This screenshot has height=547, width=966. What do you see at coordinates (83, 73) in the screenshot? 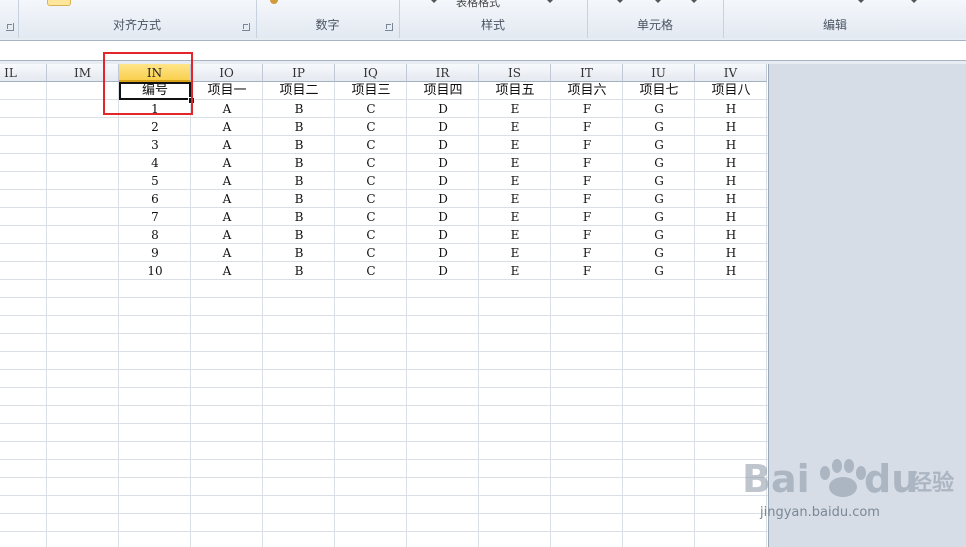
I see `column-header-im: IM` at bounding box center [83, 73].